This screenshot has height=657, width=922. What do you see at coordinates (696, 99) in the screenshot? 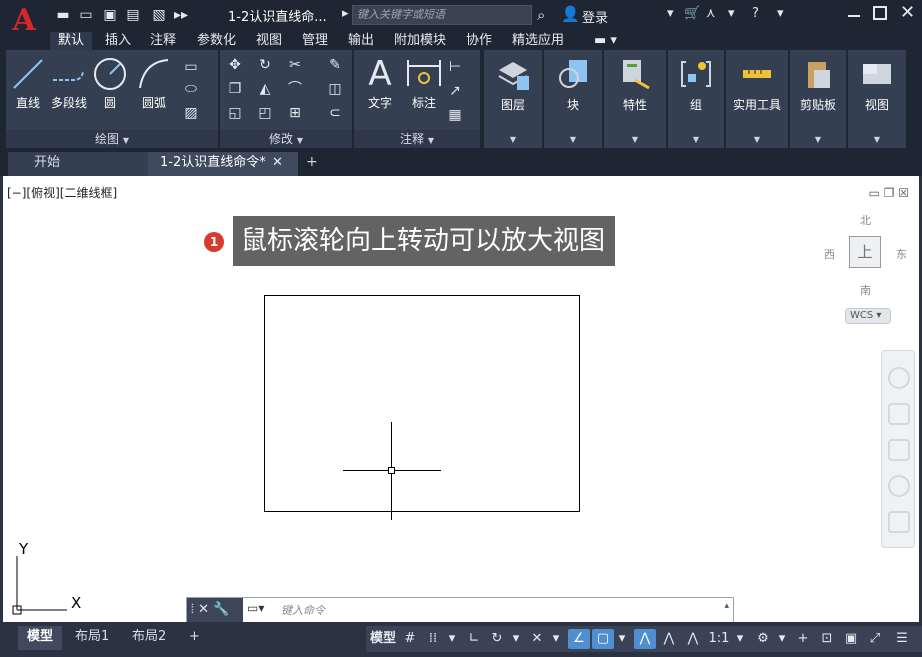
I see `groups-panel: 组 ▼` at bounding box center [696, 99].